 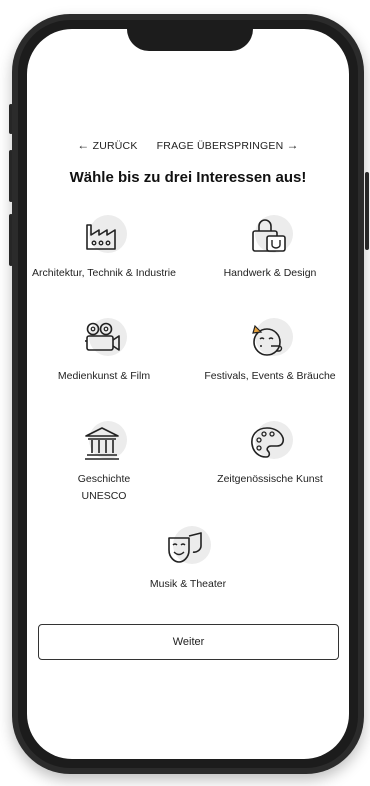 I want to click on interest-label: Zeitgenössische Kunst, so click(x=270, y=479).